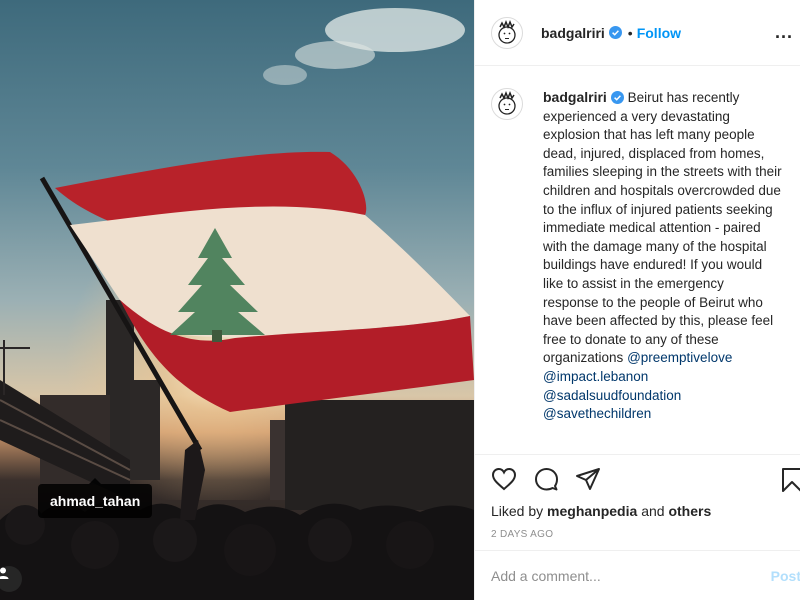 This screenshot has width=800, height=600. Describe the element at coordinates (679, 357) in the screenshot. I see `mention-link: @preemptivelove` at that location.